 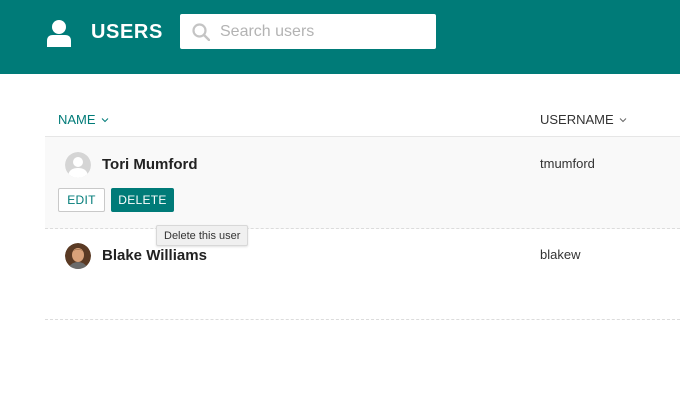 I want to click on column-header-username: USERNAME, so click(x=583, y=119).